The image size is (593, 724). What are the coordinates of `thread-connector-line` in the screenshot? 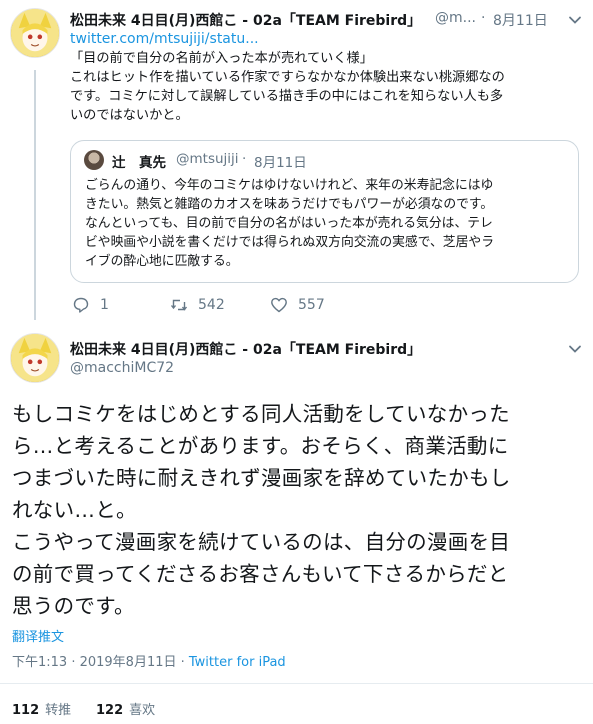 It's located at (35, 195).